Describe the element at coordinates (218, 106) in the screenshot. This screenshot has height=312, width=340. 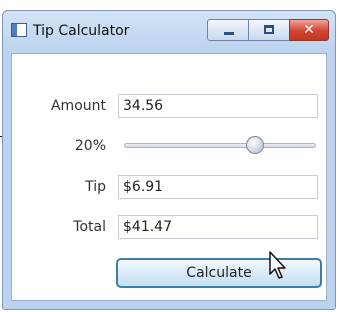
I see `amount-field: 34.56` at that location.